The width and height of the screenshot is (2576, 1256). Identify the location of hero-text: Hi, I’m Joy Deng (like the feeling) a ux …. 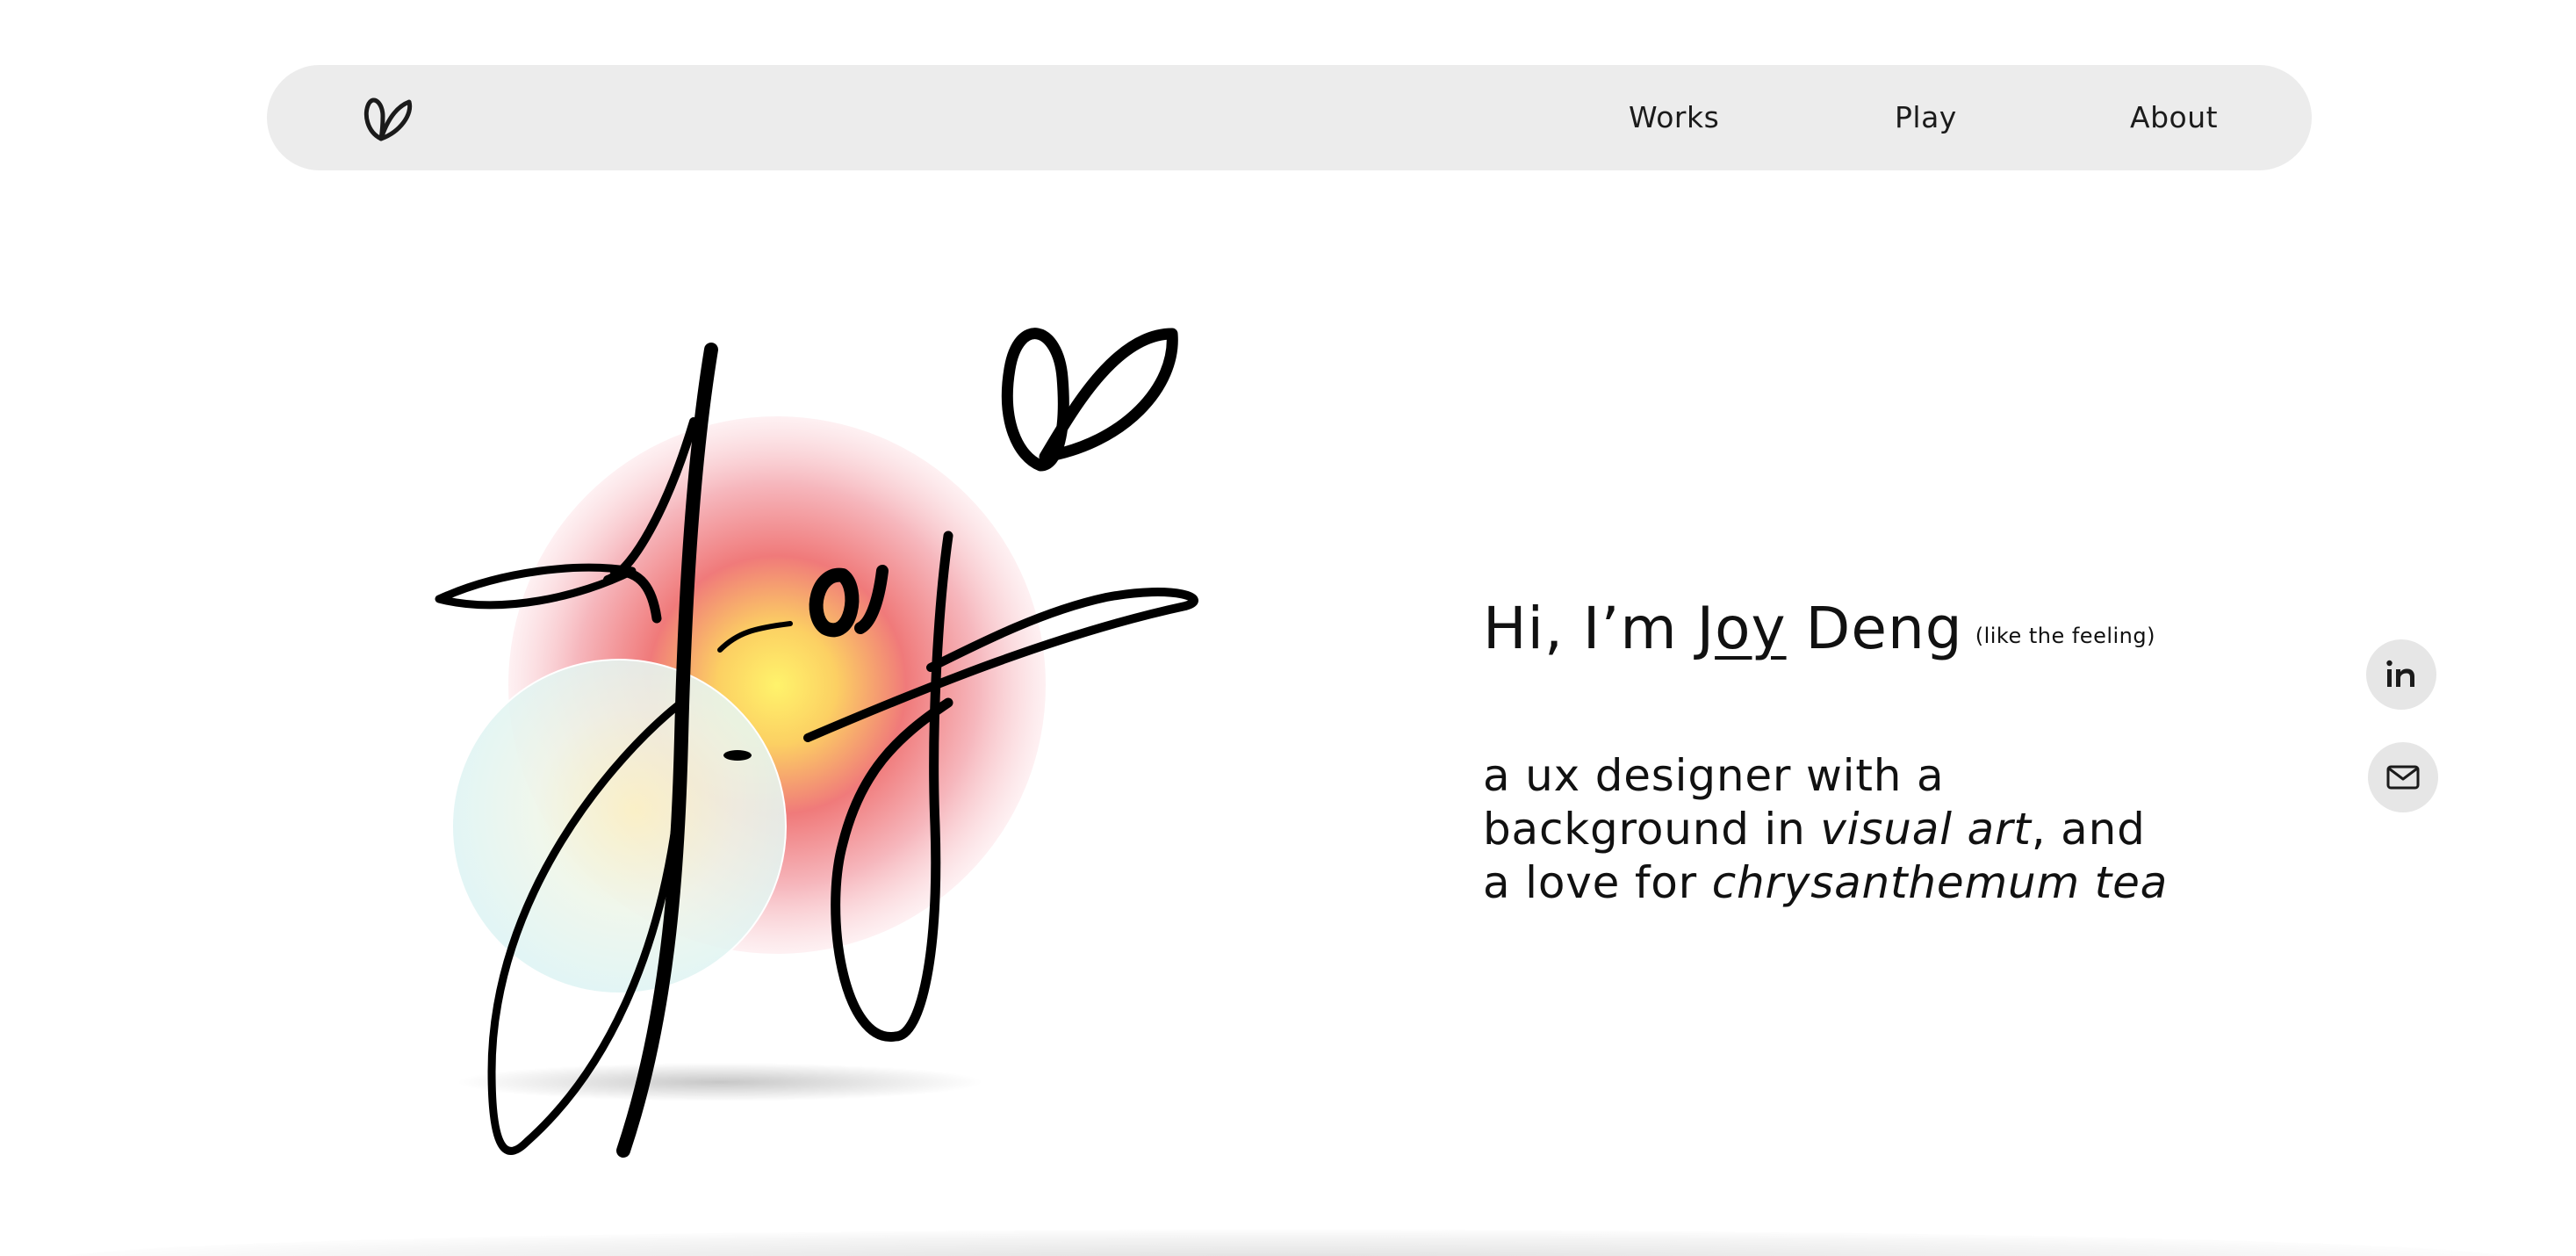
(1878, 752).